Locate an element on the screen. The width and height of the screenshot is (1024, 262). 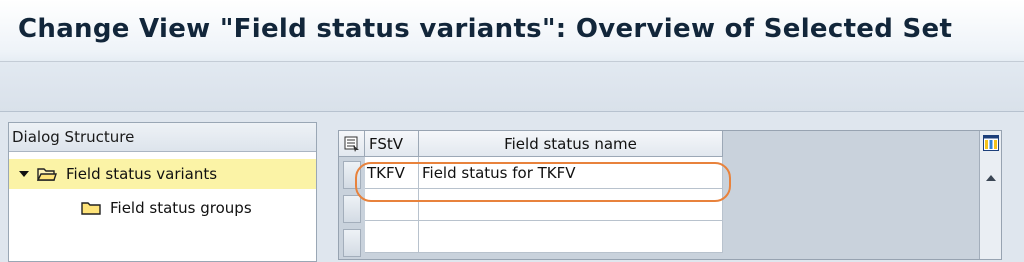
tree-node-field-status-variants: Field status variants is located at coordinates (162, 174).